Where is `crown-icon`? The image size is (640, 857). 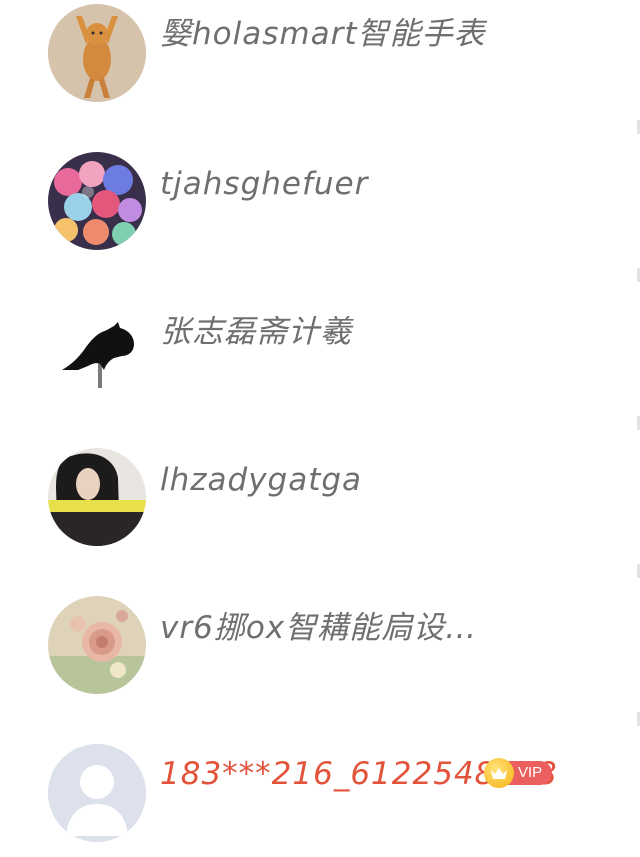
crown-icon is located at coordinates (499, 773).